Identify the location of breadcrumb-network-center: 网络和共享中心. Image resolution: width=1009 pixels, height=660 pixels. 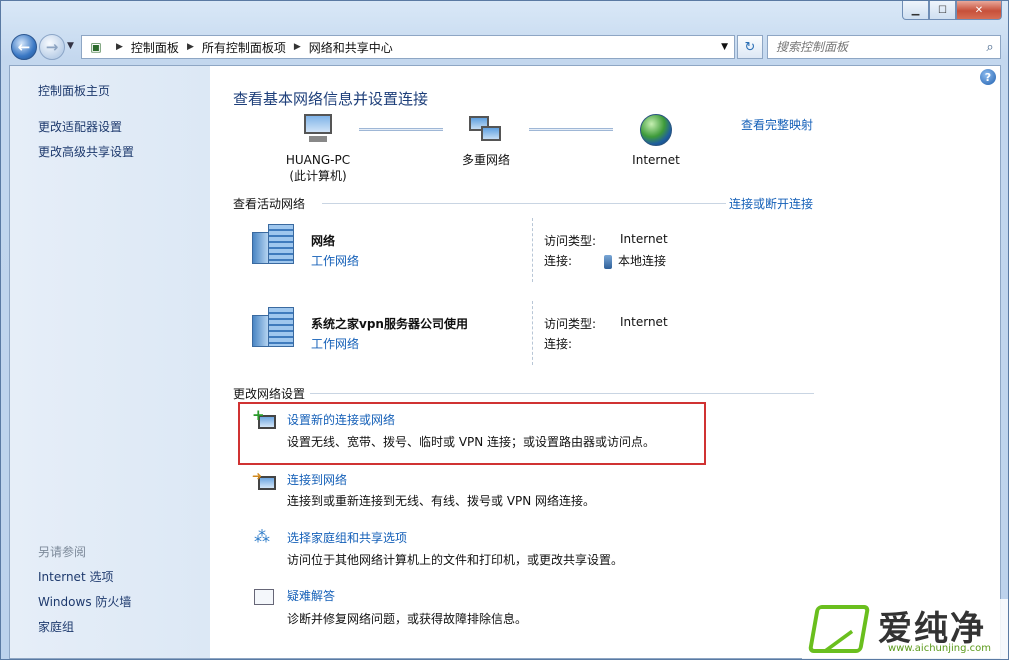
(351, 47).